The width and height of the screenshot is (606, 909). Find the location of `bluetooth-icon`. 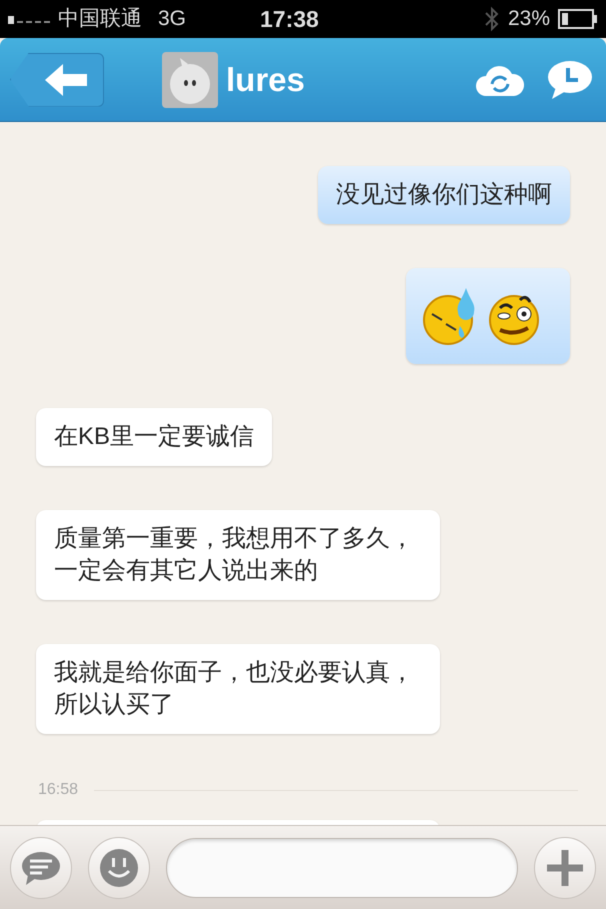

bluetooth-icon is located at coordinates (492, 19).